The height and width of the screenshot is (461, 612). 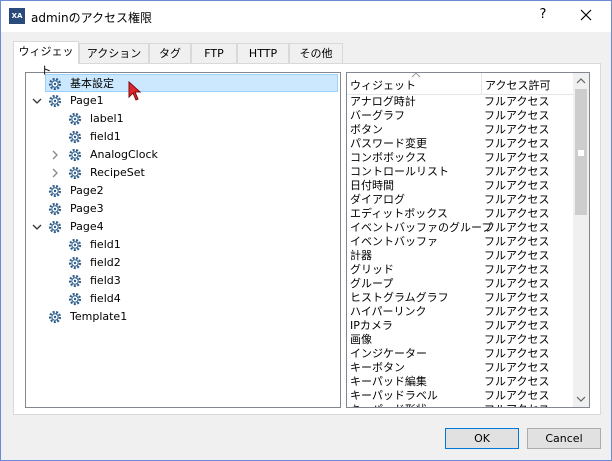 I want to click on list-item: キーボタン フルアクセス, so click(x=460, y=368).